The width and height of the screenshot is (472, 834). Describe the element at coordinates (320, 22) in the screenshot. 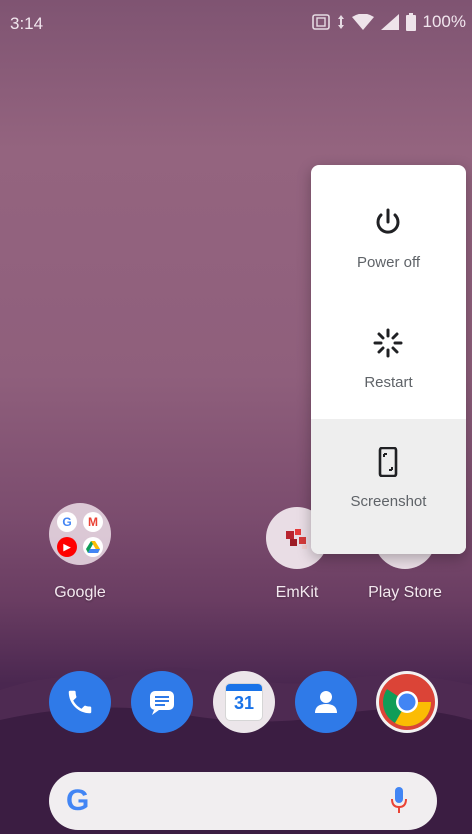

I see `screenshot-notification-icon` at that location.